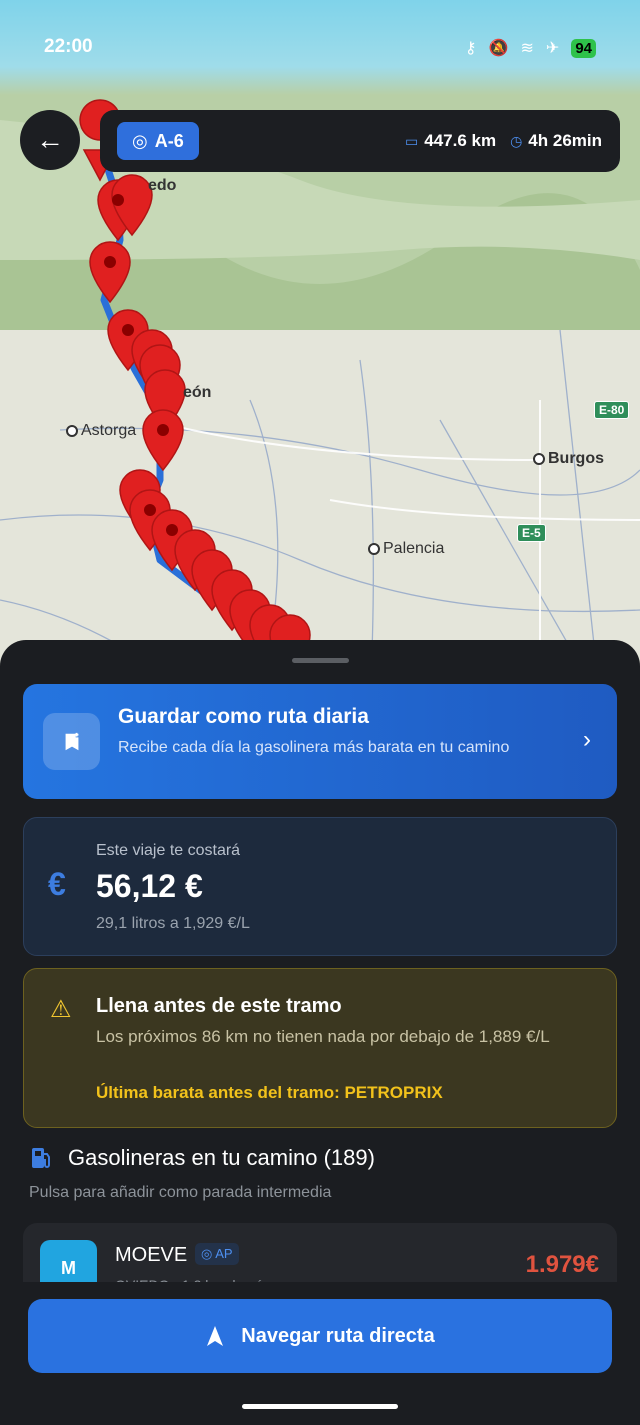 This screenshot has width=640, height=1425. Describe the element at coordinates (219, 1006) in the screenshot. I see `warning-title: Llena antes de este tramo` at that location.